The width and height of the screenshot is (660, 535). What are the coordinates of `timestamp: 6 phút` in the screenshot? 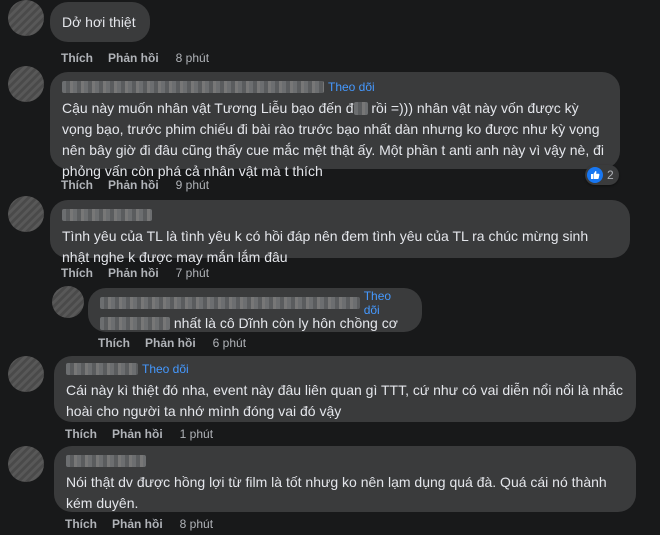 It's located at (229, 343).